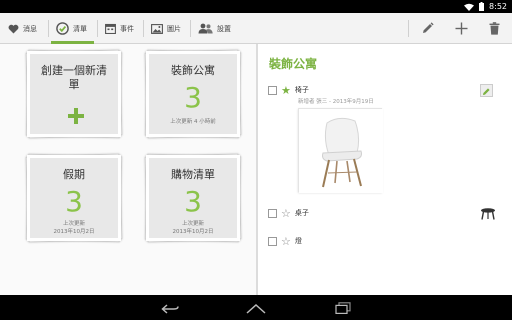  What do you see at coordinates (80, 28) in the screenshot?
I see `tab-label: 清單` at bounding box center [80, 28].